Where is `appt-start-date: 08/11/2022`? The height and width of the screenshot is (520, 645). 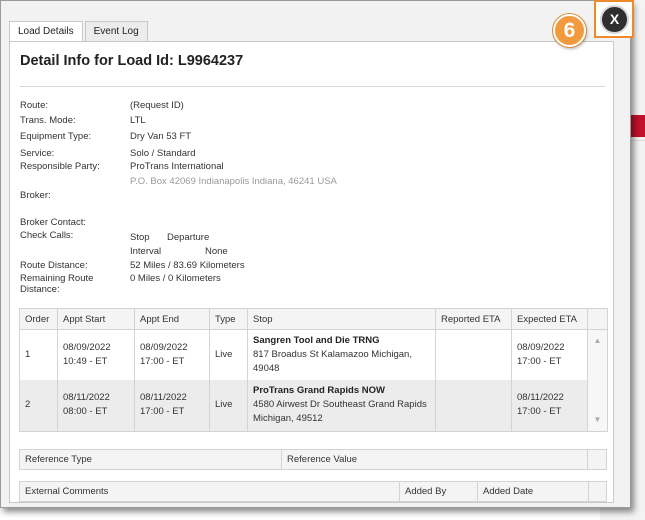 appt-start-date: 08/11/2022 is located at coordinates (86, 398).